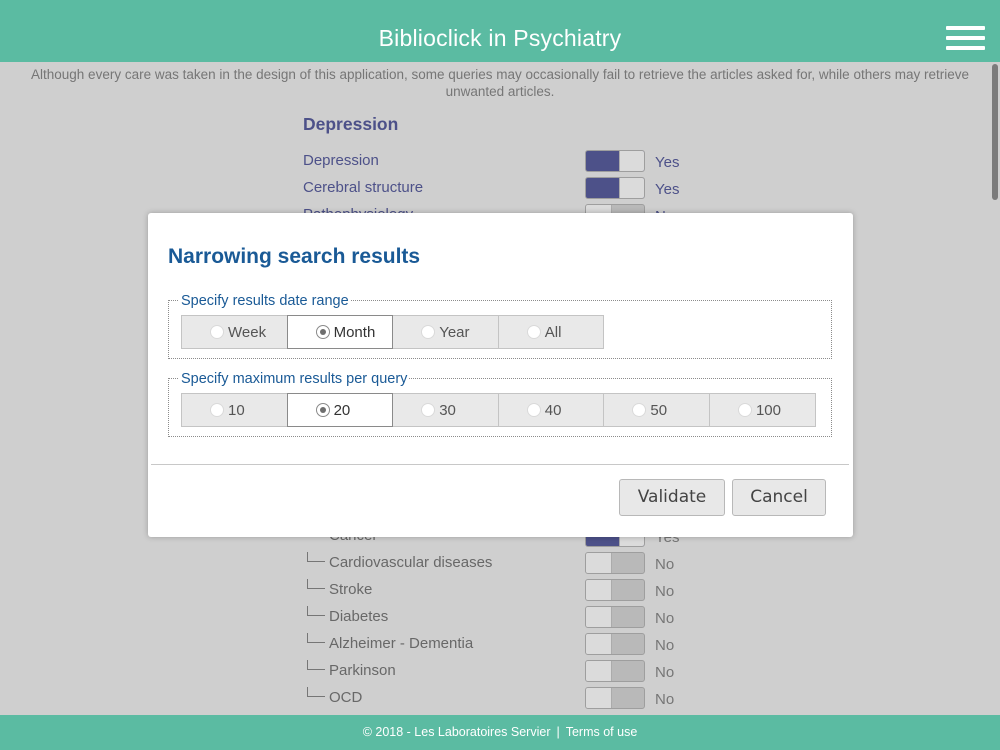  I want to click on max-option-50: 50, so click(656, 410).